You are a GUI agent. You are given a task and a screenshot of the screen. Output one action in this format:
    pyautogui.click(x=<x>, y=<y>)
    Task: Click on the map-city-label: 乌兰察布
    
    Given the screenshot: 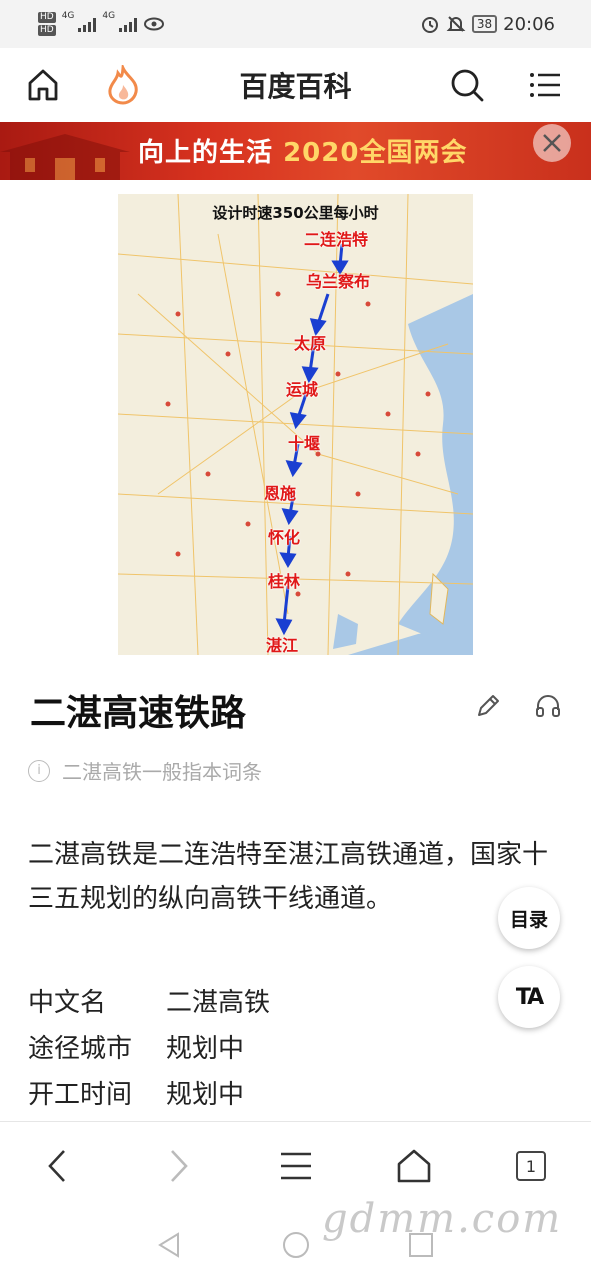 What is the action you would take?
    pyautogui.click(x=338, y=281)
    